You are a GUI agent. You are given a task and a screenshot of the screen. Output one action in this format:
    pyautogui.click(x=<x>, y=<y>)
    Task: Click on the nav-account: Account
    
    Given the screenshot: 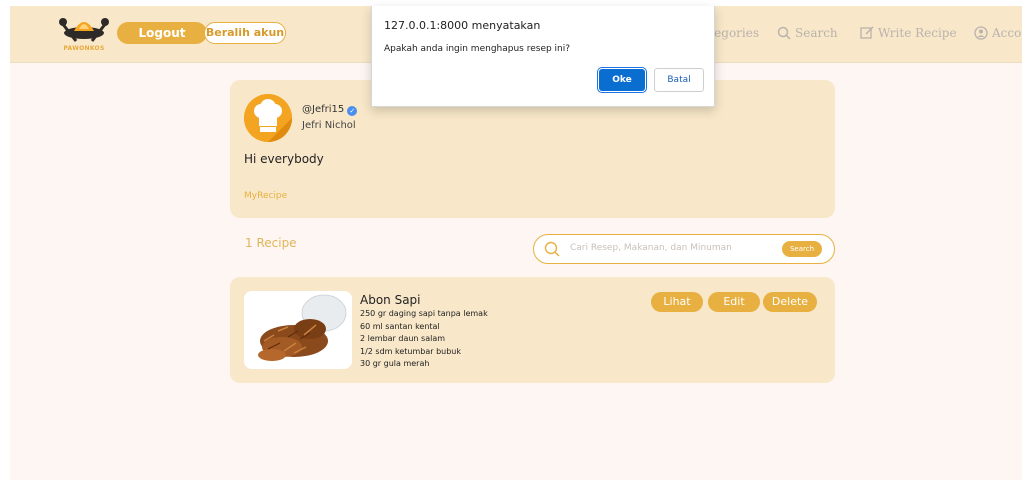 What is the action you would take?
    pyautogui.click(x=998, y=33)
    